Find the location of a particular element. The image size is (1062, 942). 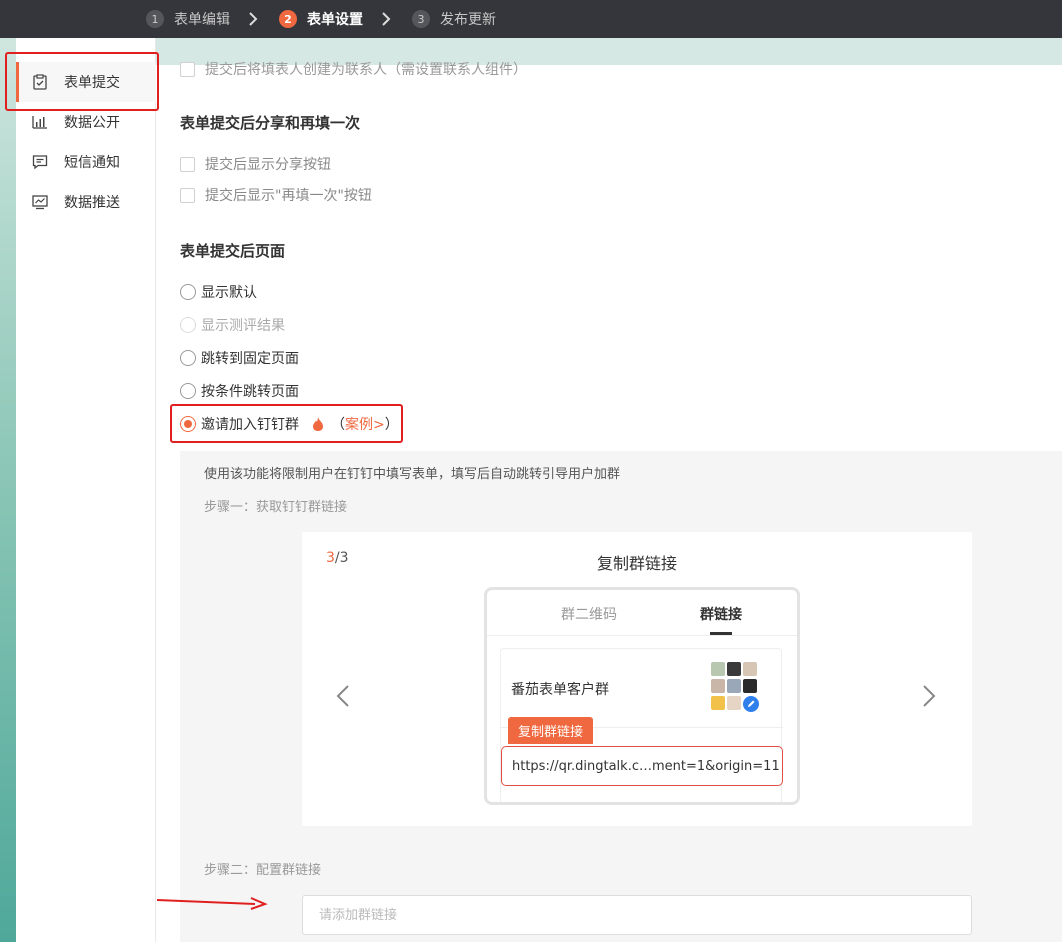

radio-redirect-fixed: 跳转到固定页面 is located at coordinates (239, 358).